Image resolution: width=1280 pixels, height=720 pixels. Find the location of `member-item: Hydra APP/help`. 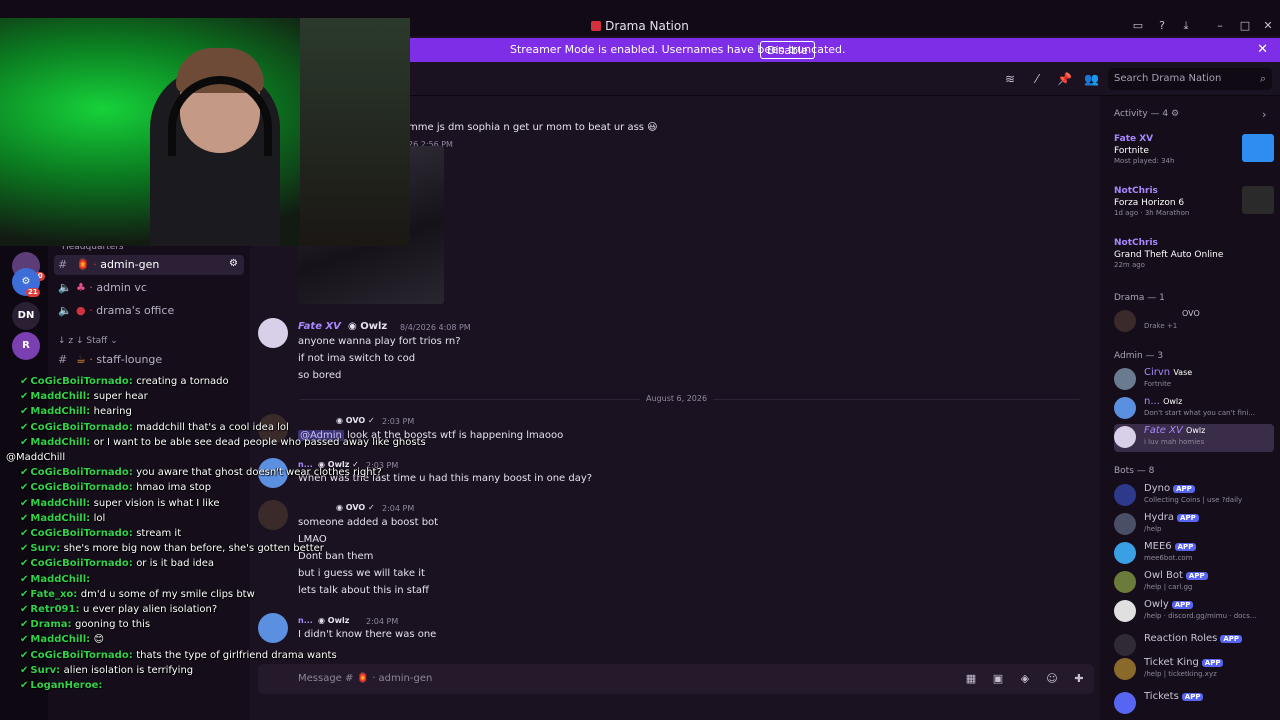

member-item: Hydra APP/help is located at coordinates (1194, 525).